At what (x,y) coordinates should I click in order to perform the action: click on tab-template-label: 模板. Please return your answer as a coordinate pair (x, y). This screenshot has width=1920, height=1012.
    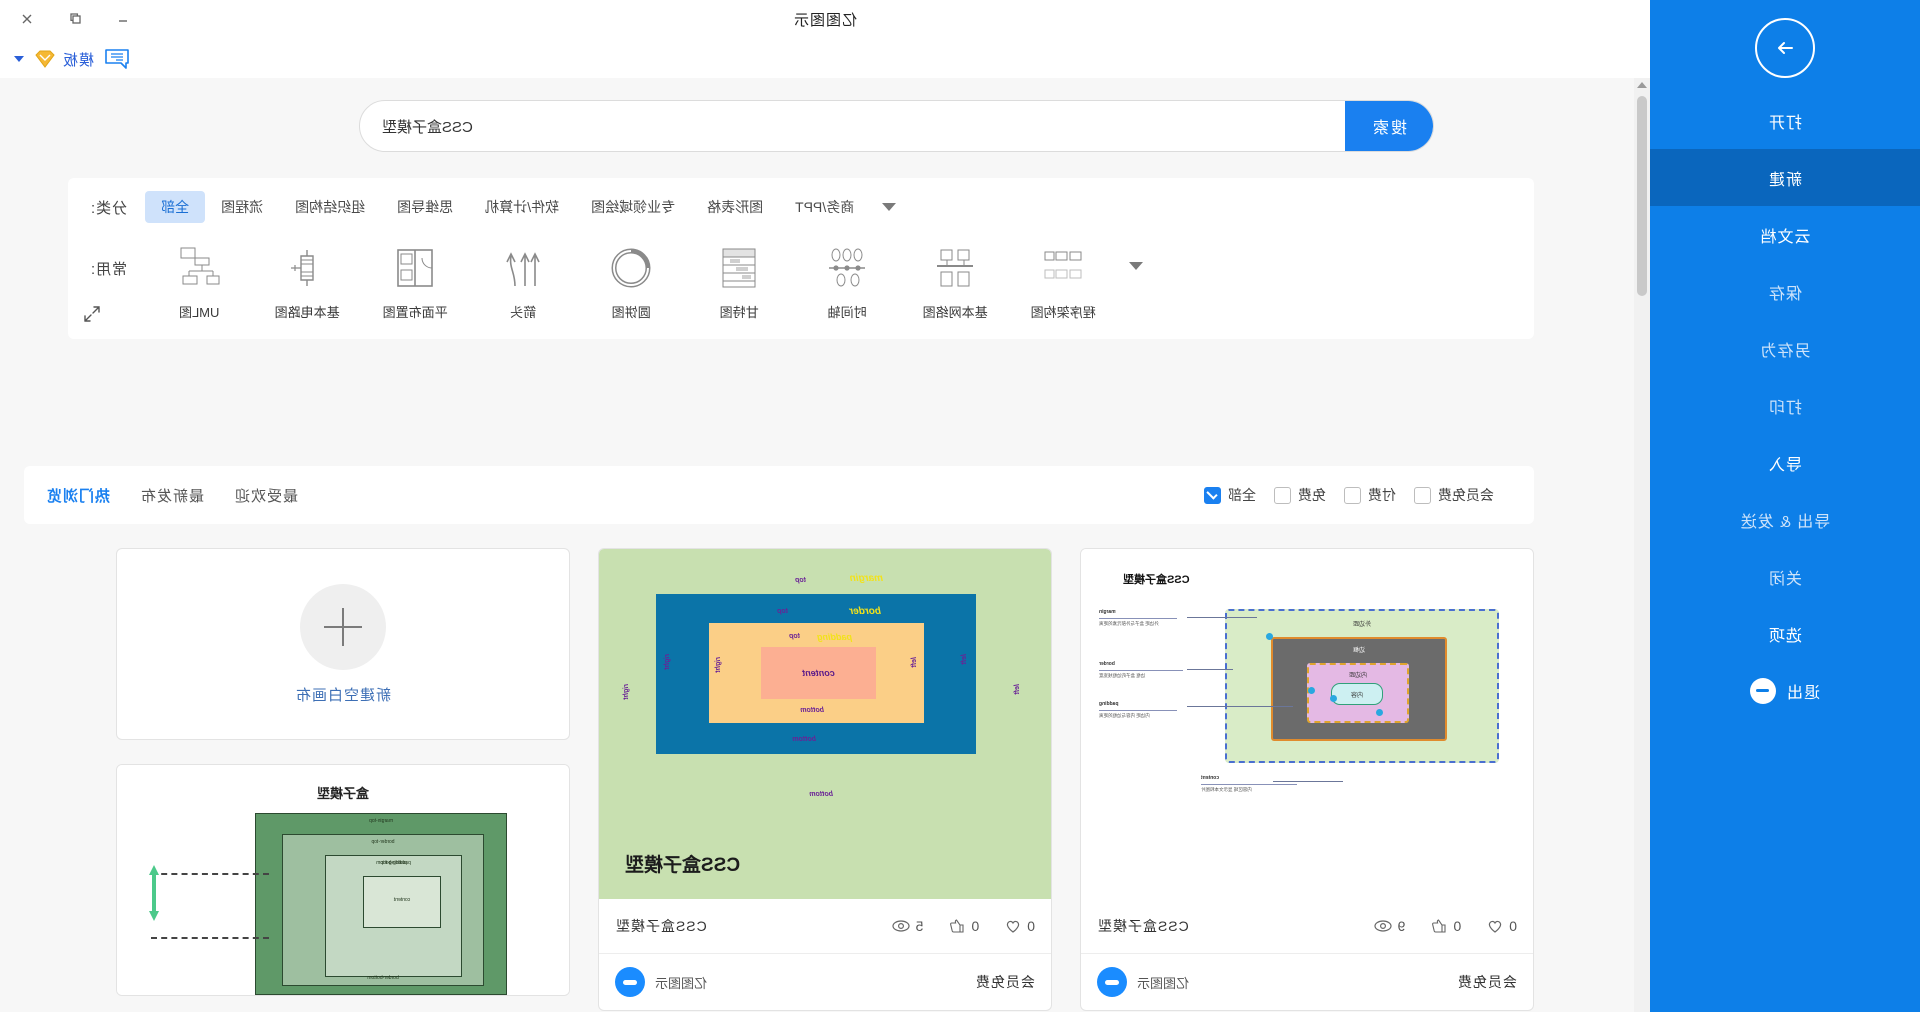
    Looking at the image, I should click on (78, 60).